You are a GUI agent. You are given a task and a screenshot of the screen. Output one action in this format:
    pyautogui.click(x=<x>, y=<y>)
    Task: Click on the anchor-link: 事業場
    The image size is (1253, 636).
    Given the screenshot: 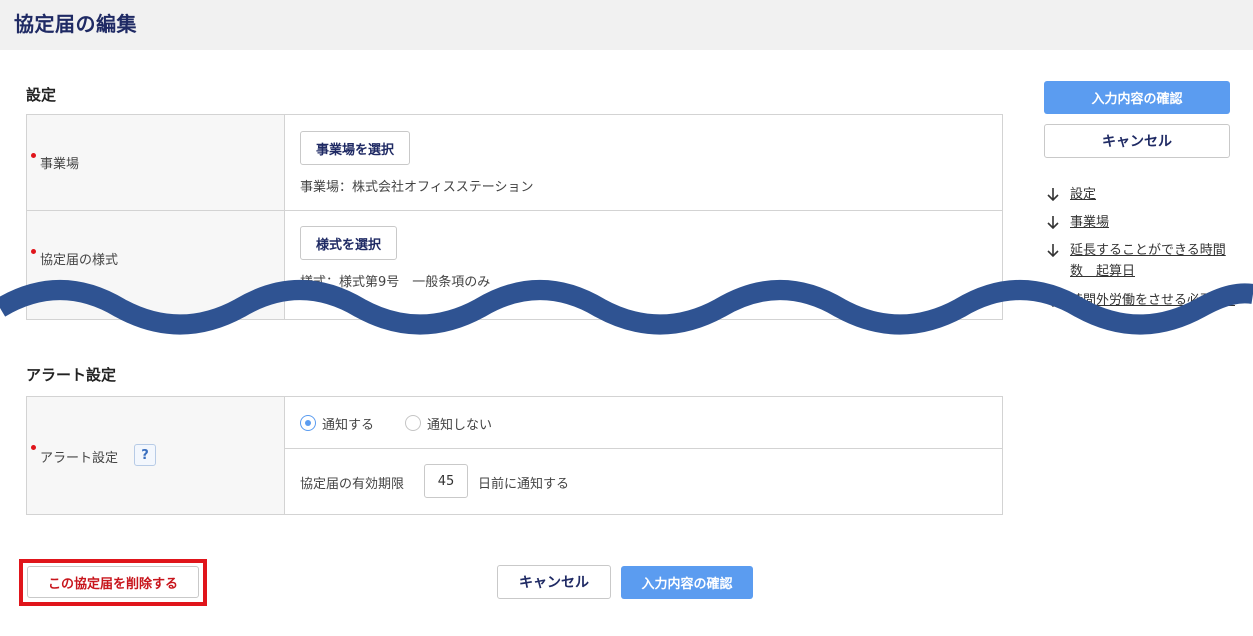 What is the action you would take?
    pyautogui.click(x=1152, y=222)
    